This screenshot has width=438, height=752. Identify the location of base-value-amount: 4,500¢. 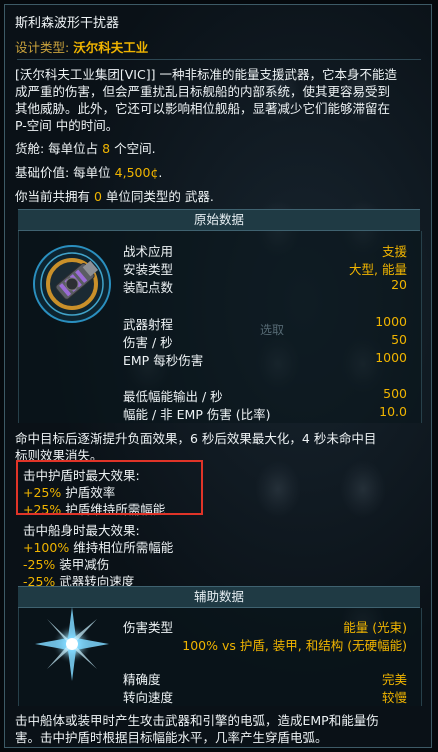
(136, 172).